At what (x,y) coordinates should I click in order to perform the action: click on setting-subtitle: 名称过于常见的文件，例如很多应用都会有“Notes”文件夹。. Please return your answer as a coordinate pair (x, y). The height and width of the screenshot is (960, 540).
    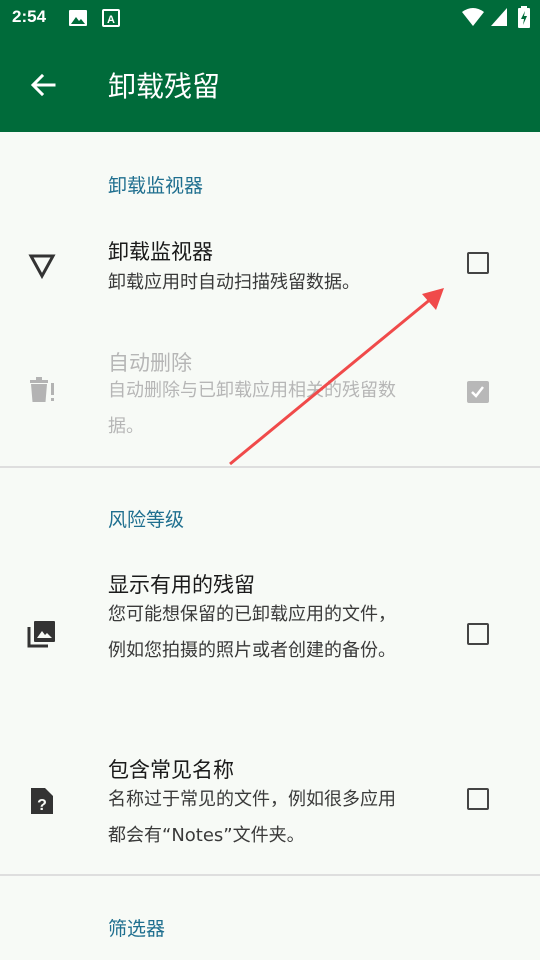
    Looking at the image, I should click on (252, 817).